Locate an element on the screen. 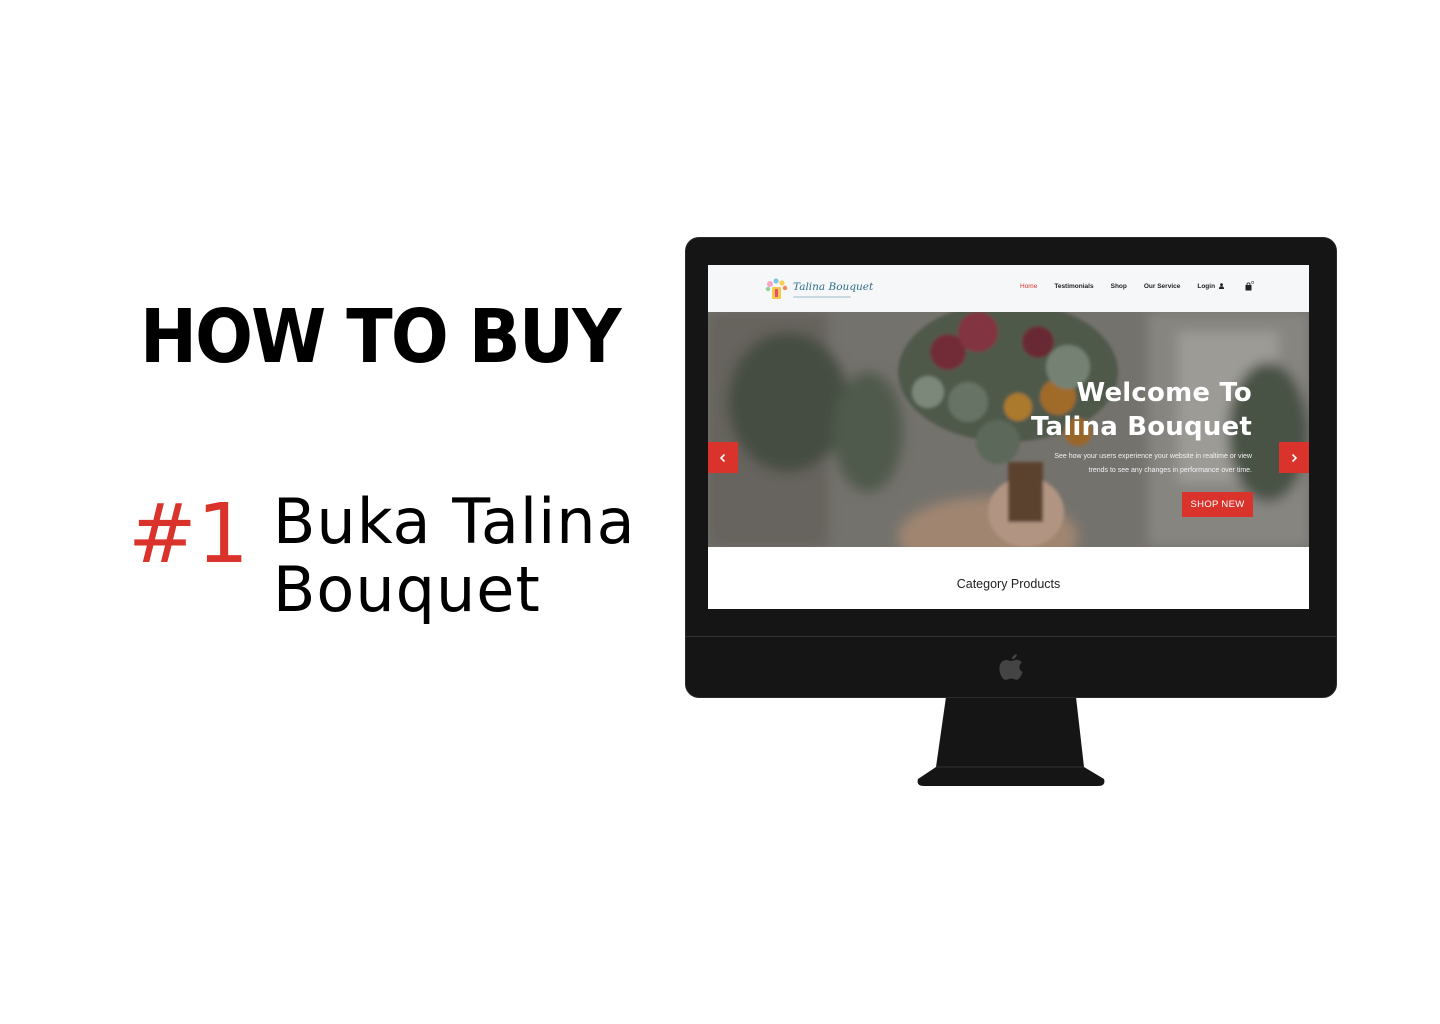  chevron-right-icon is located at coordinates (1294, 457).